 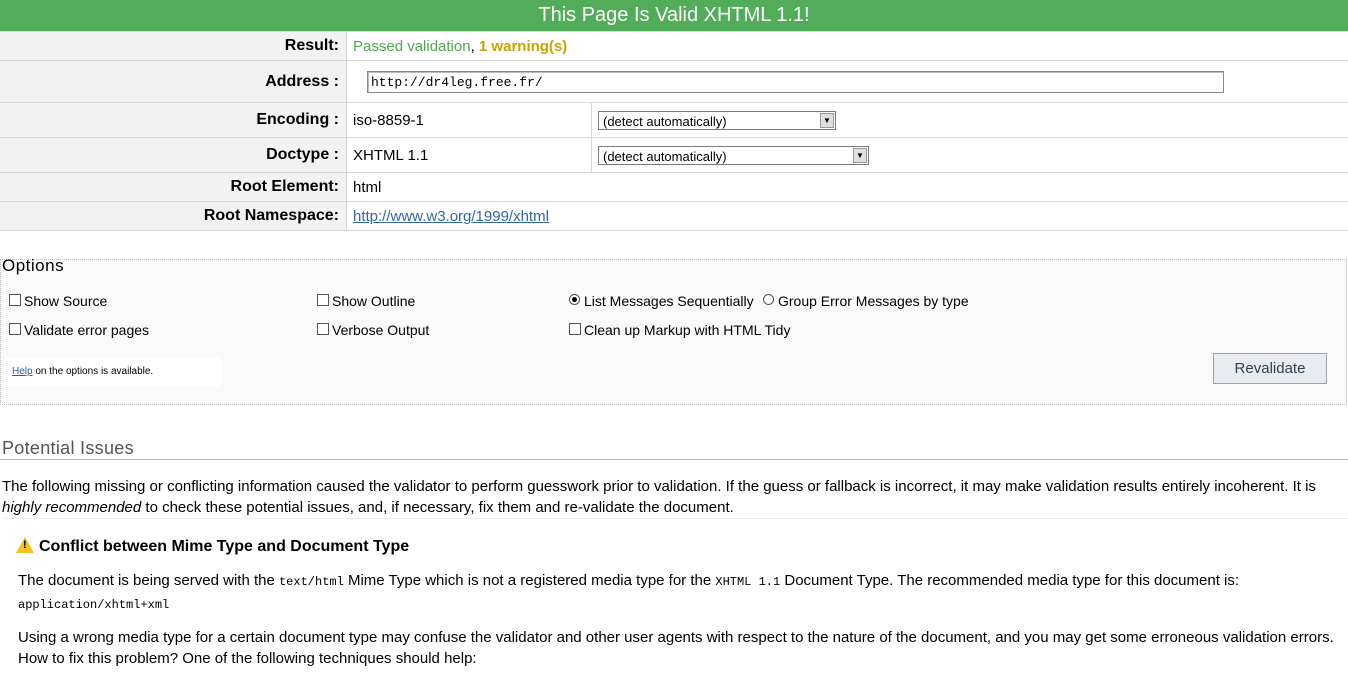 What do you see at coordinates (795, 82) in the screenshot?
I see `address-input: http://dr4leg.free.fr/` at bounding box center [795, 82].